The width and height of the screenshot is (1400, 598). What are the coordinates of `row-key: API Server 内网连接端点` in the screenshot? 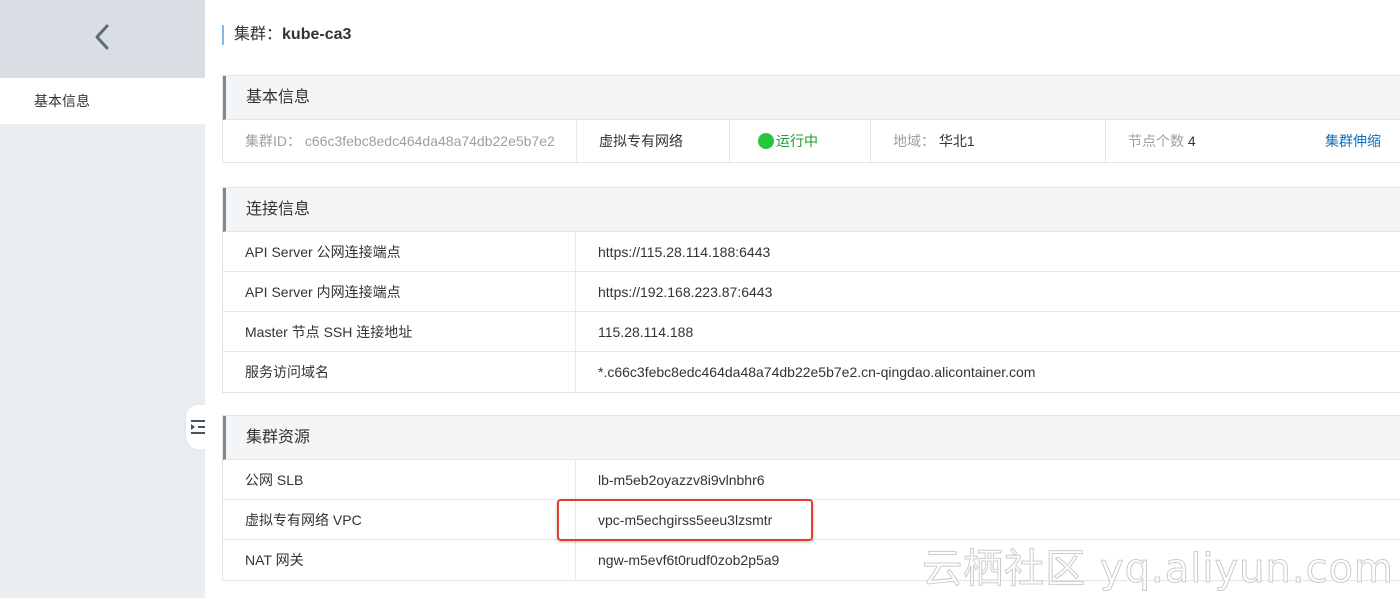 It's located at (399, 291).